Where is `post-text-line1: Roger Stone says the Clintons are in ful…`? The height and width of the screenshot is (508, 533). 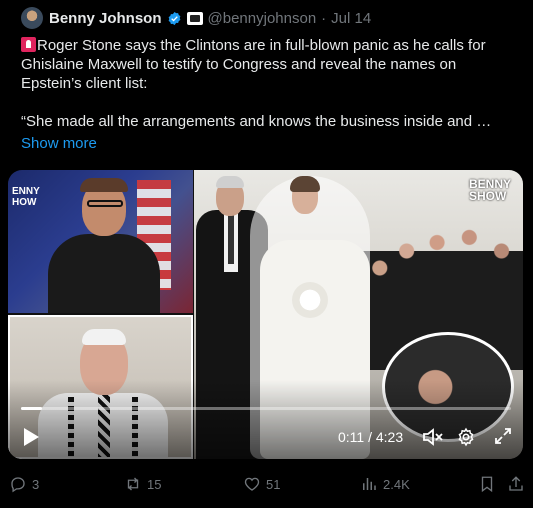
post-text-line1: Roger Stone says the Clintons are in ful… is located at coordinates (253, 64).